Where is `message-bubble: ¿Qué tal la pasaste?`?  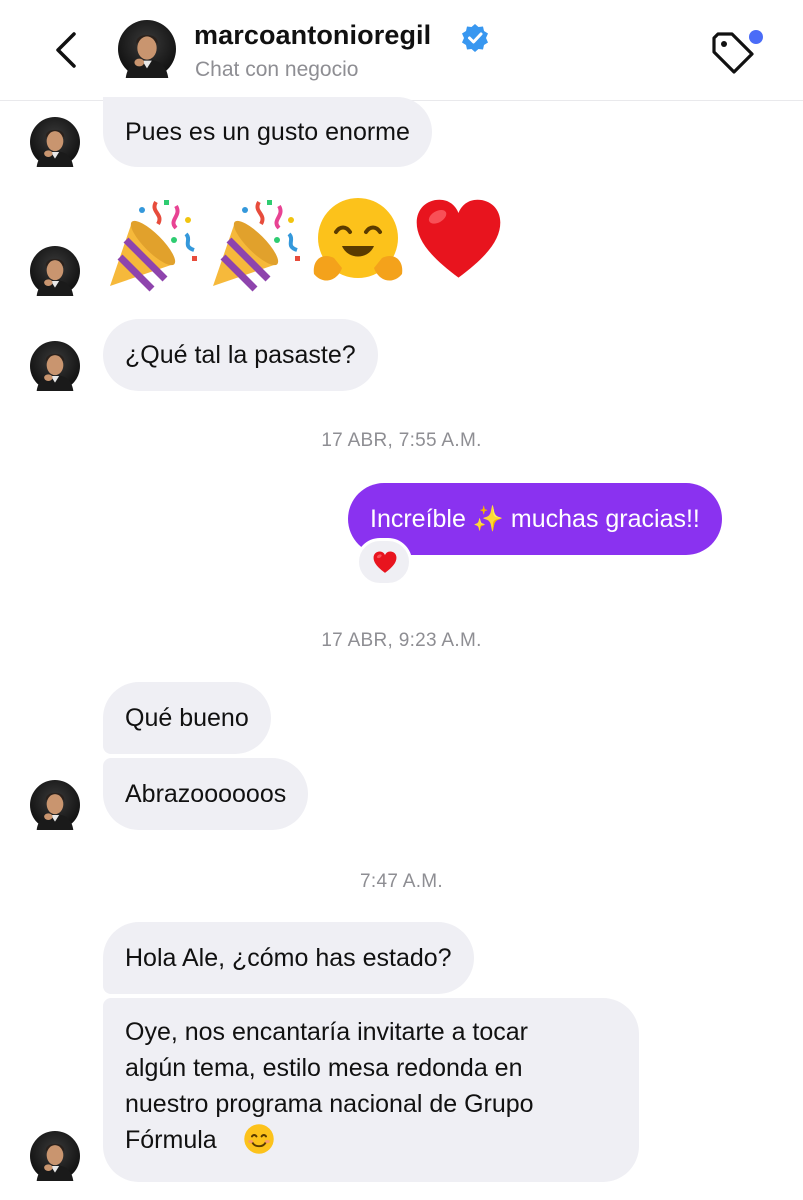 message-bubble: ¿Qué tal la pasaste? is located at coordinates (240, 355).